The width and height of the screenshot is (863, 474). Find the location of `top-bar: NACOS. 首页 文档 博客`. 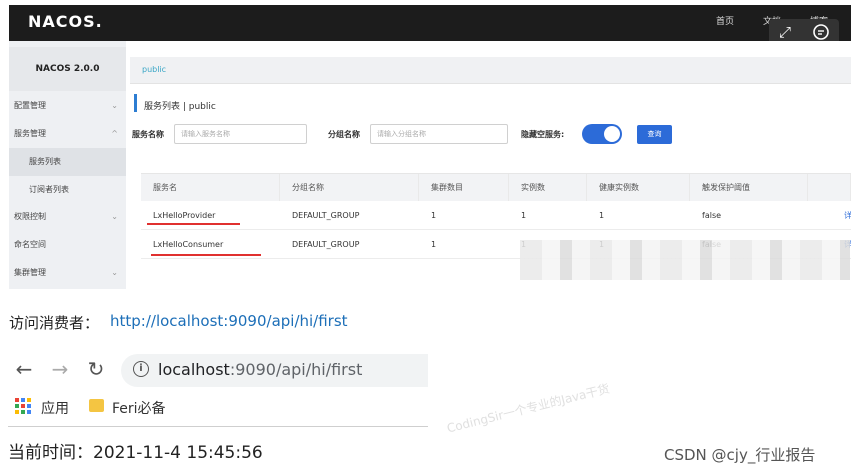

top-bar: NACOS. 首页 文档 博客 is located at coordinates (430, 23).